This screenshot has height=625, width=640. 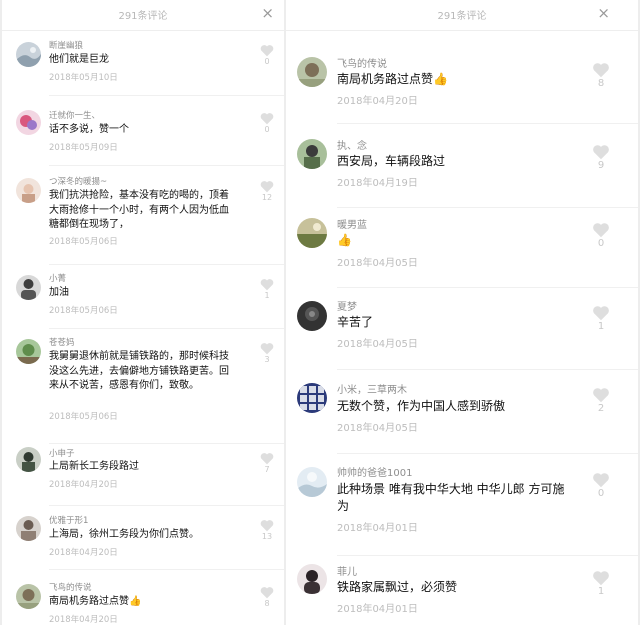 I want to click on like-button: 2, so click(x=601, y=400).